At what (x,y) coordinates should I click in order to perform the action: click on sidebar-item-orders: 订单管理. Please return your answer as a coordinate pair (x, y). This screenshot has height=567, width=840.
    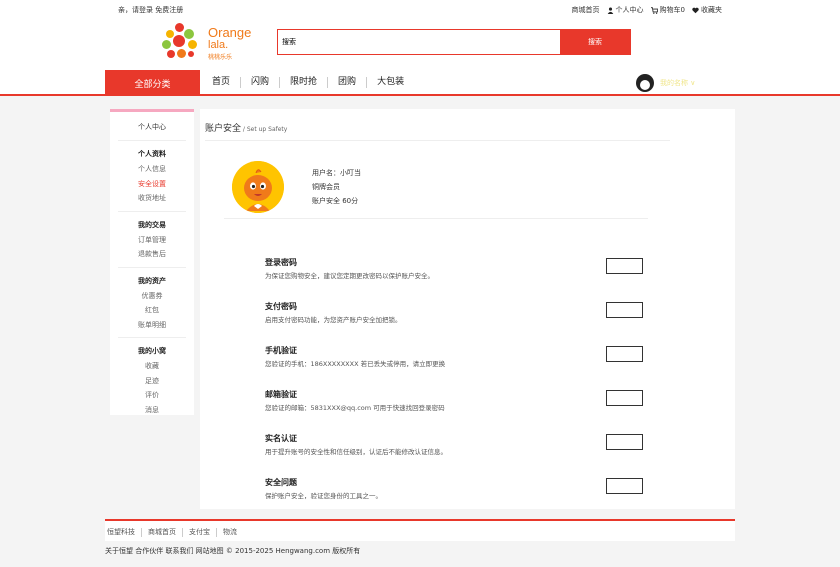
    Looking at the image, I should click on (152, 240).